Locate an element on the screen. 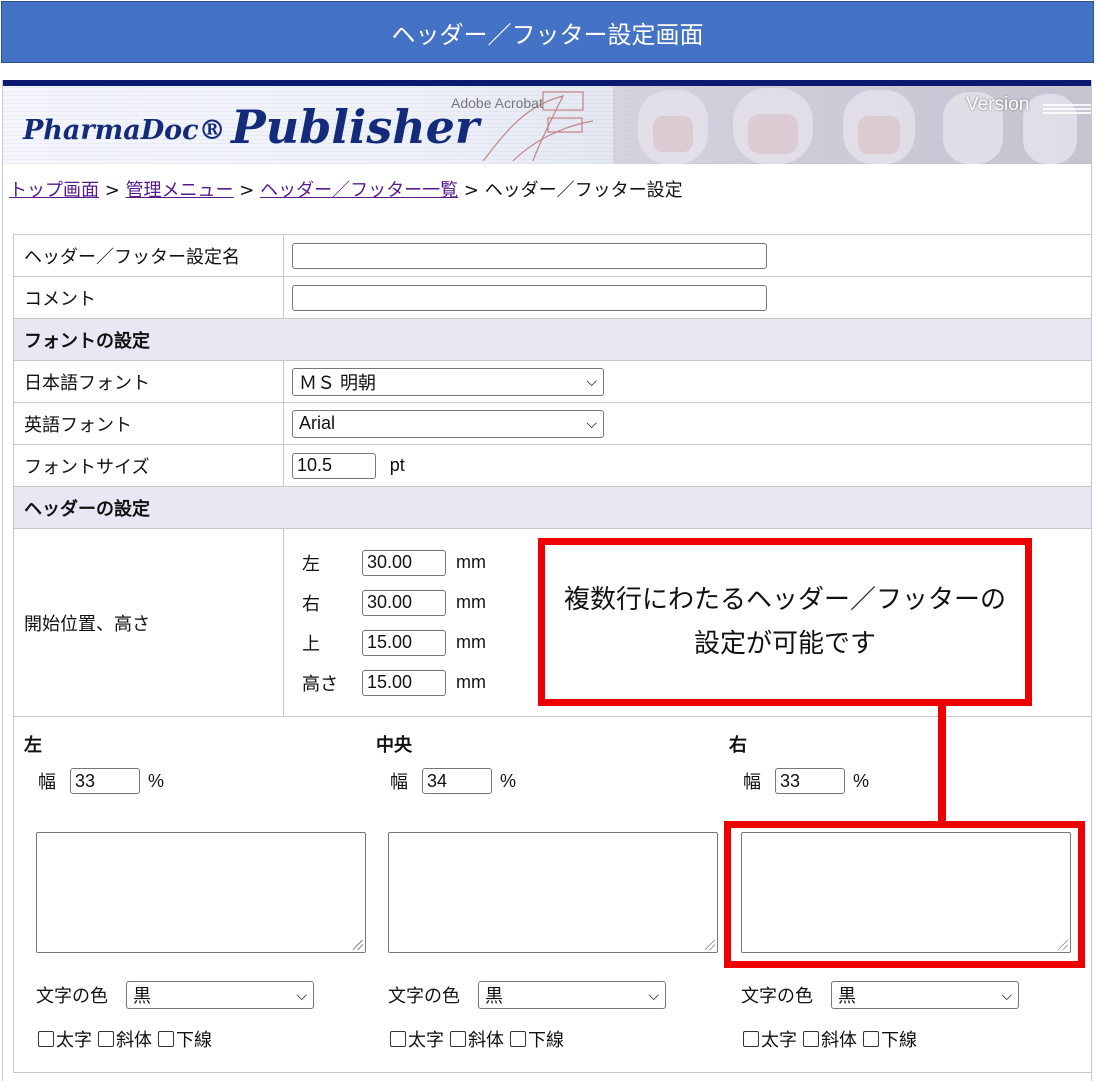 The height and width of the screenshot is (1081, 1101). pos-height-label: 高さ is located at coordinates (320, 684).